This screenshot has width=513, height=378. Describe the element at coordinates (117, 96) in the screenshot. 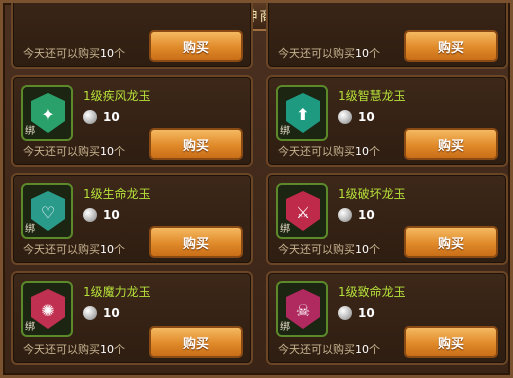

I see `item-name: 1级疾风龙玉` at that location.